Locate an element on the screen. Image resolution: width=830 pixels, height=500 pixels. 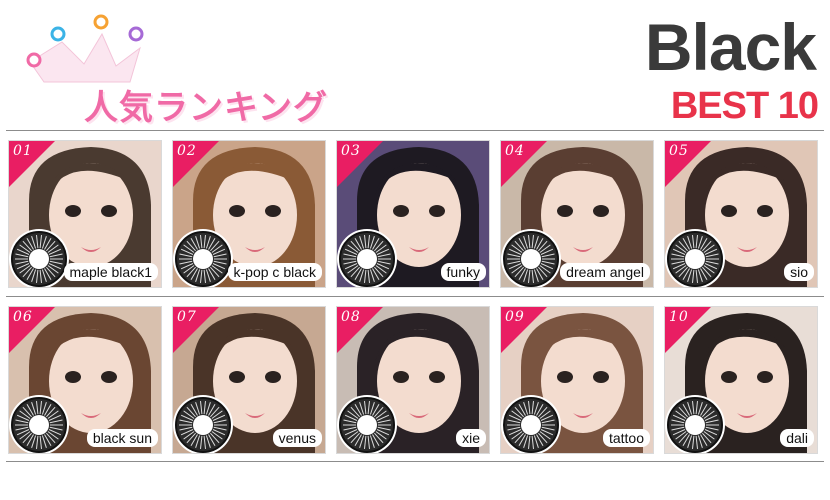
product-name: venus is located at coordinates (297, 438).